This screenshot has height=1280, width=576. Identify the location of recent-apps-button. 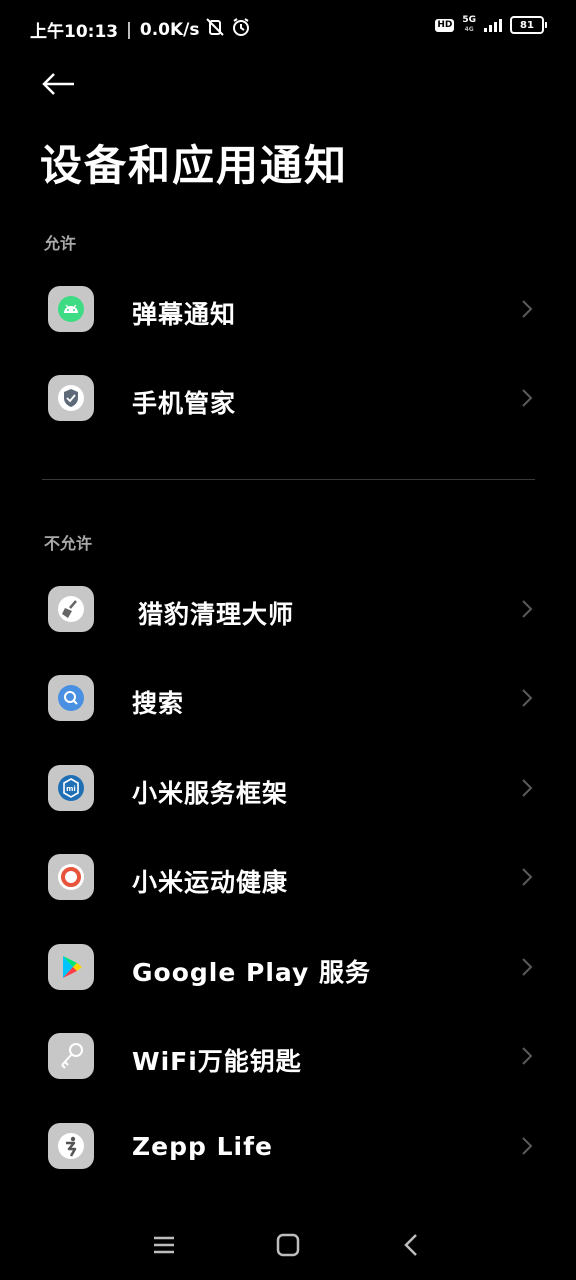
(164, 1245).